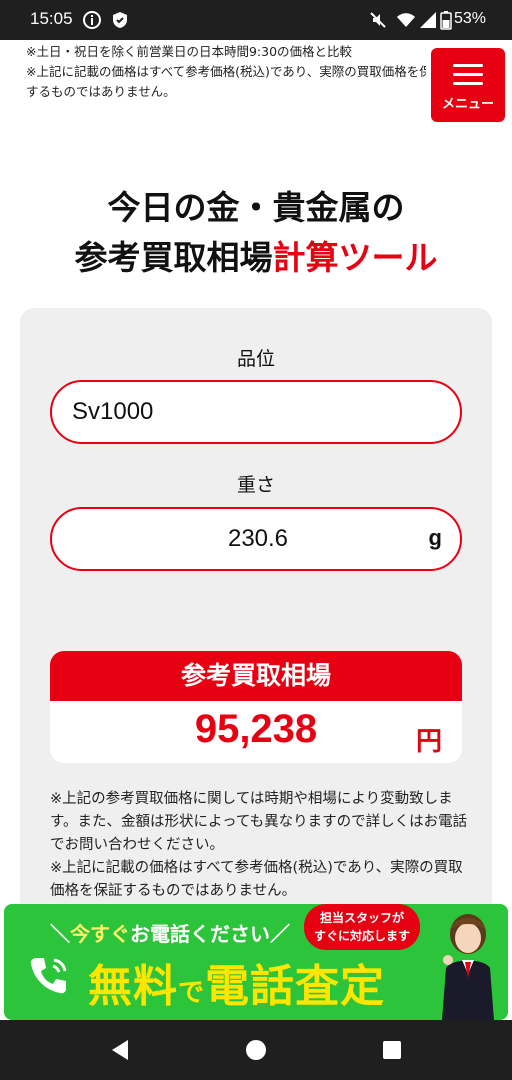 The width and height of the screenshot is (512, 1080). Describe the element at coordinates (446, 20) in the screenshot. I see `battery-icon` at that location.